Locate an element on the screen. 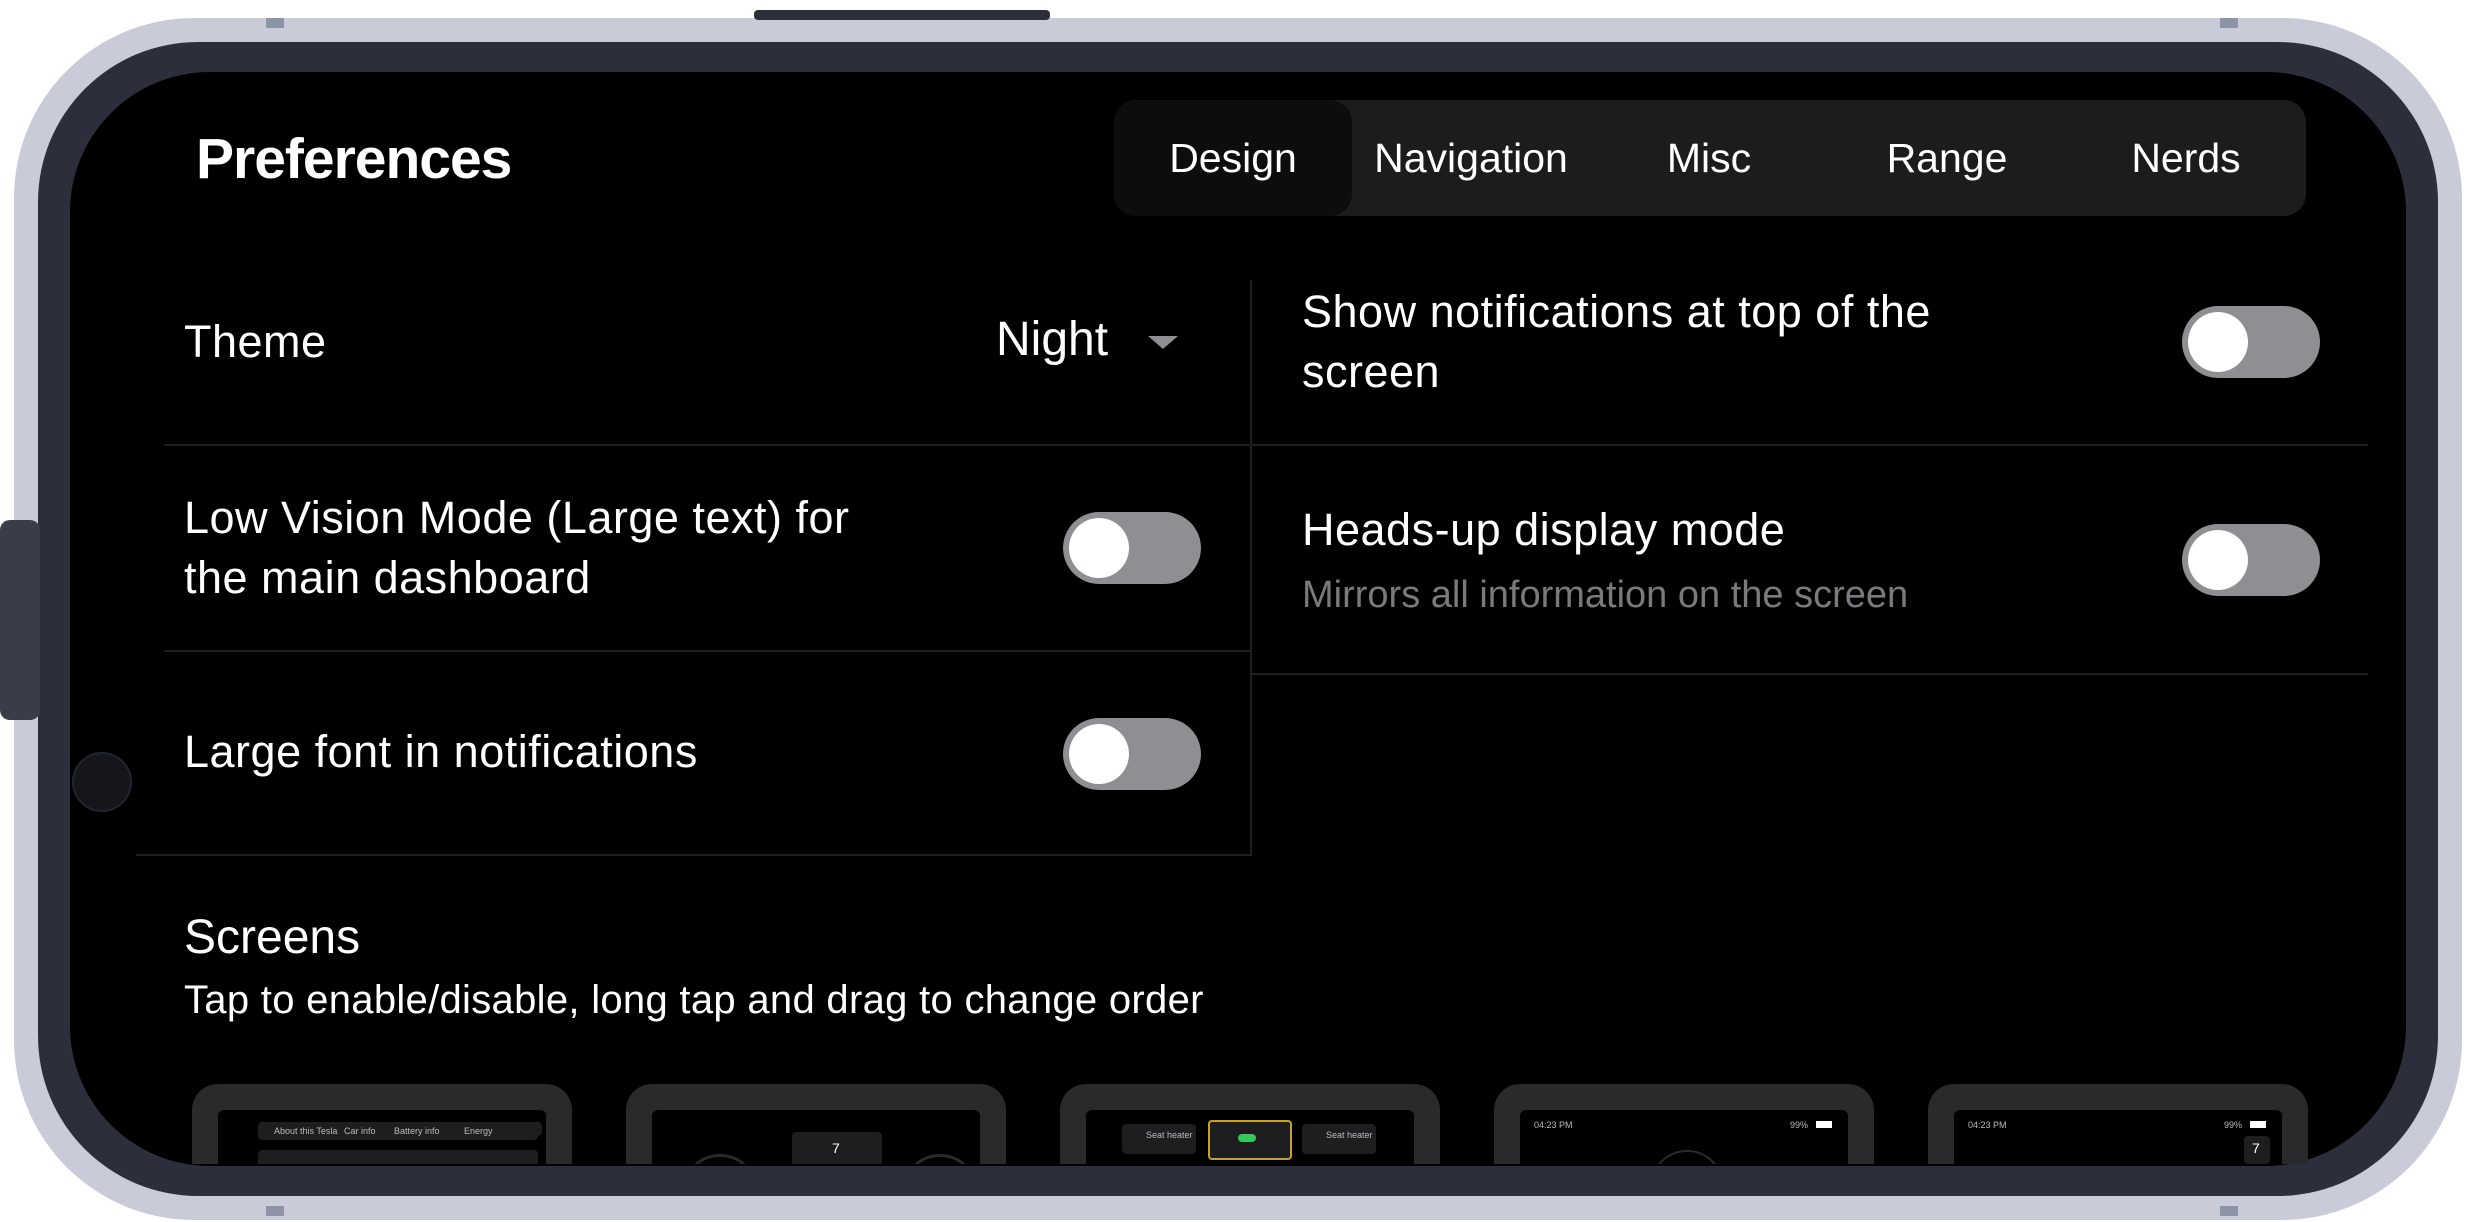 The width and height of the screenshot is (2476, 1222). tab-navigation: Navigation is located at coordinates (1471, 158).